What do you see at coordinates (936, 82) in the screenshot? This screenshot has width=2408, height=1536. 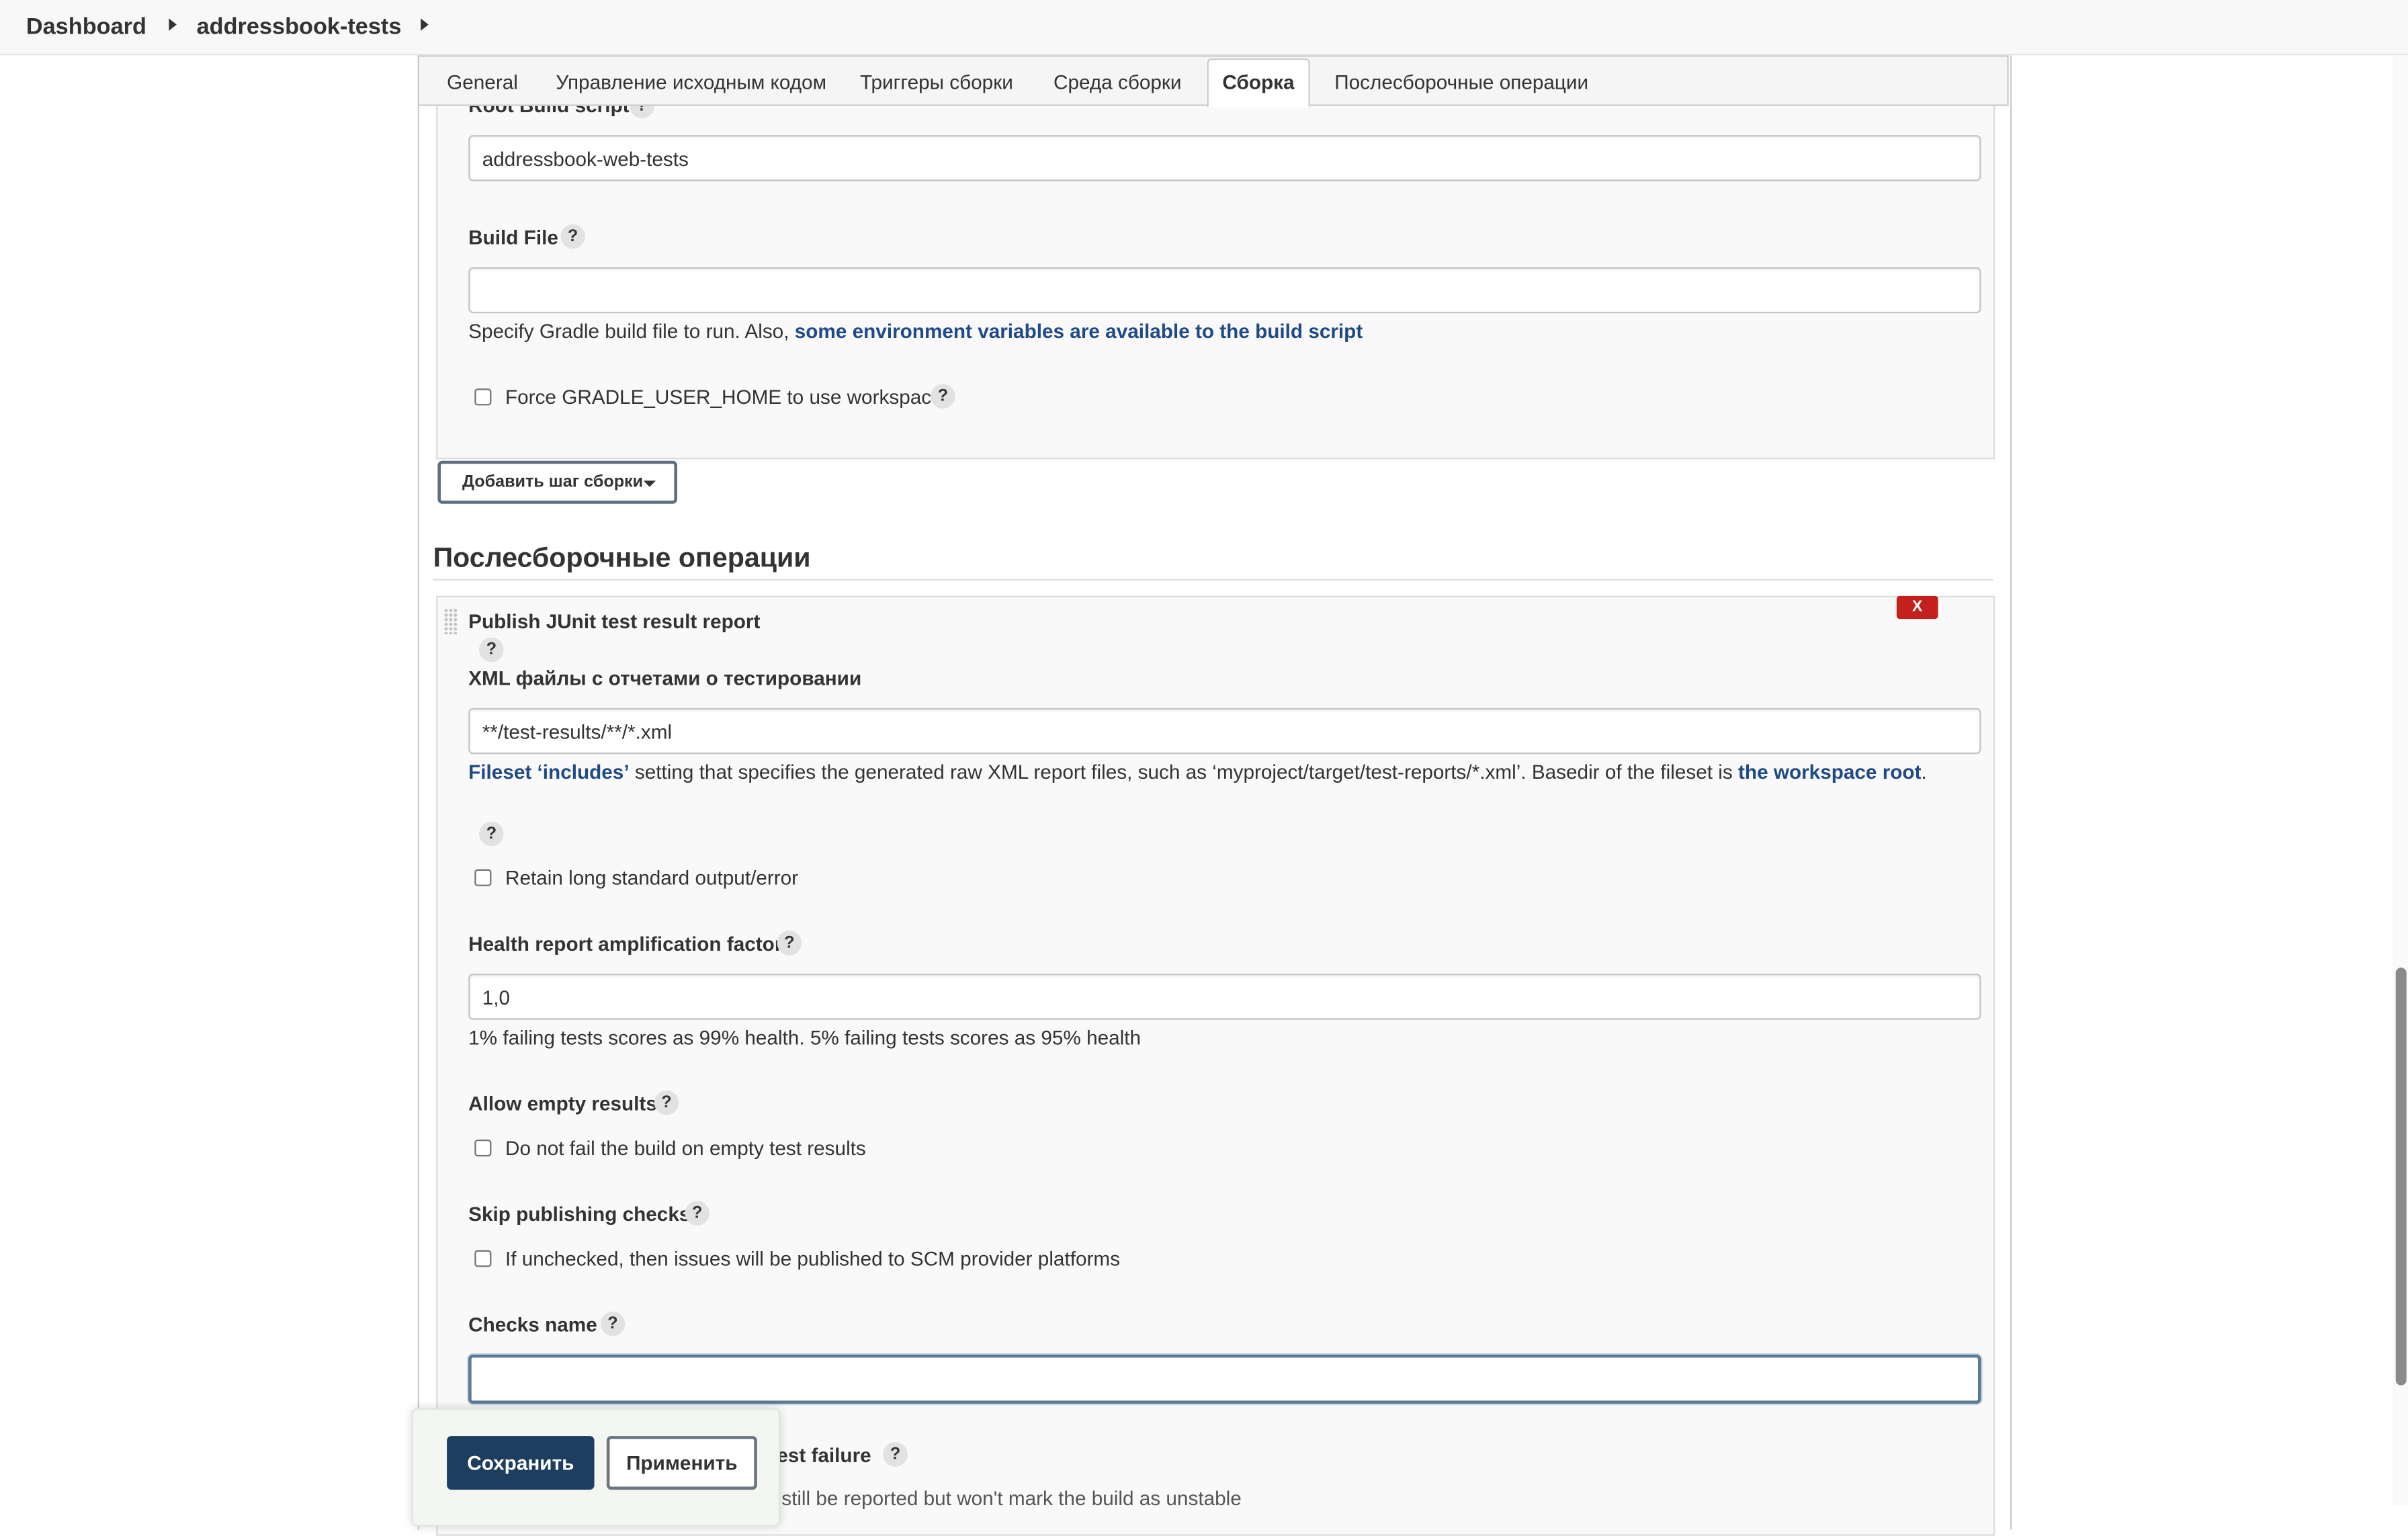 I see `tab-build-triggers: Триггеры сборки` at bounding box center [936, 82].